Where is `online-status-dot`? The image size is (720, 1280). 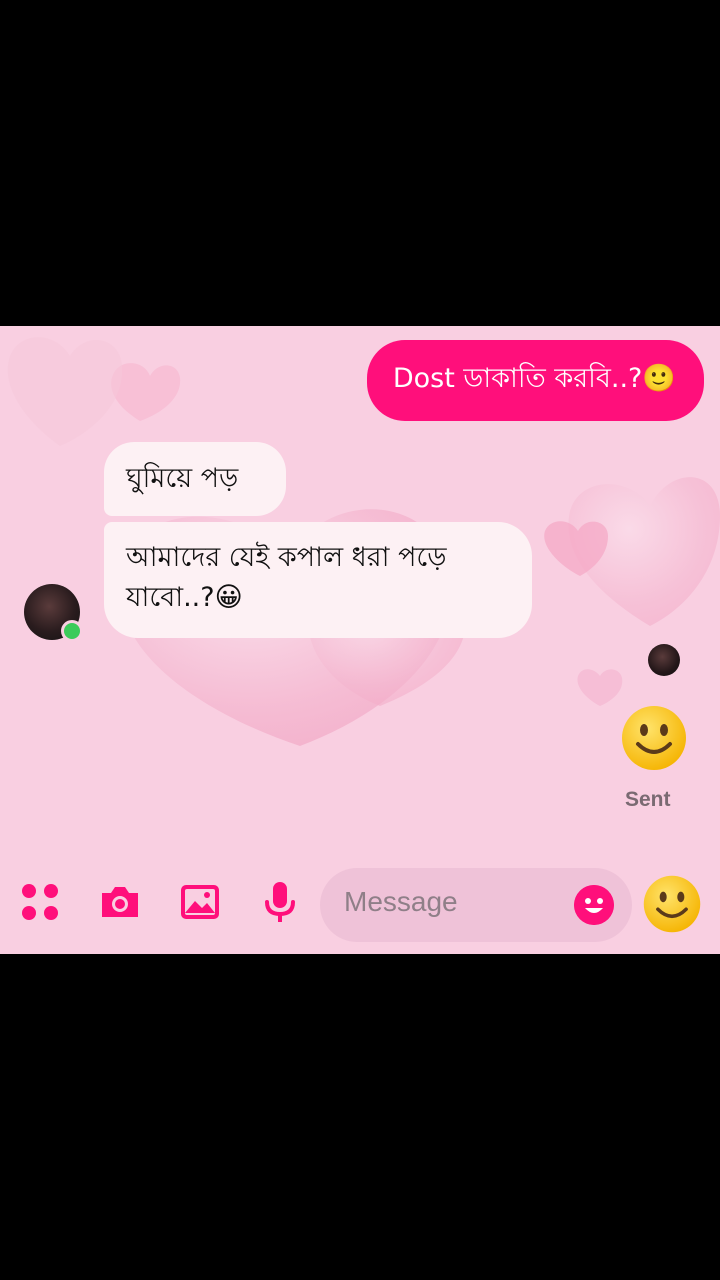 online-status-dot is located at coordinates (72, 631).